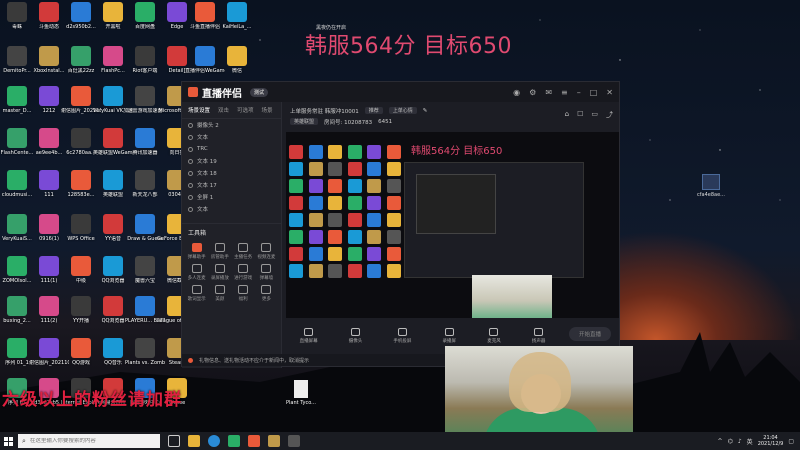 Image resolution: width=800 pixels, height=450 pixels. I want to click on maximize-icon: □, so click(594, 92).